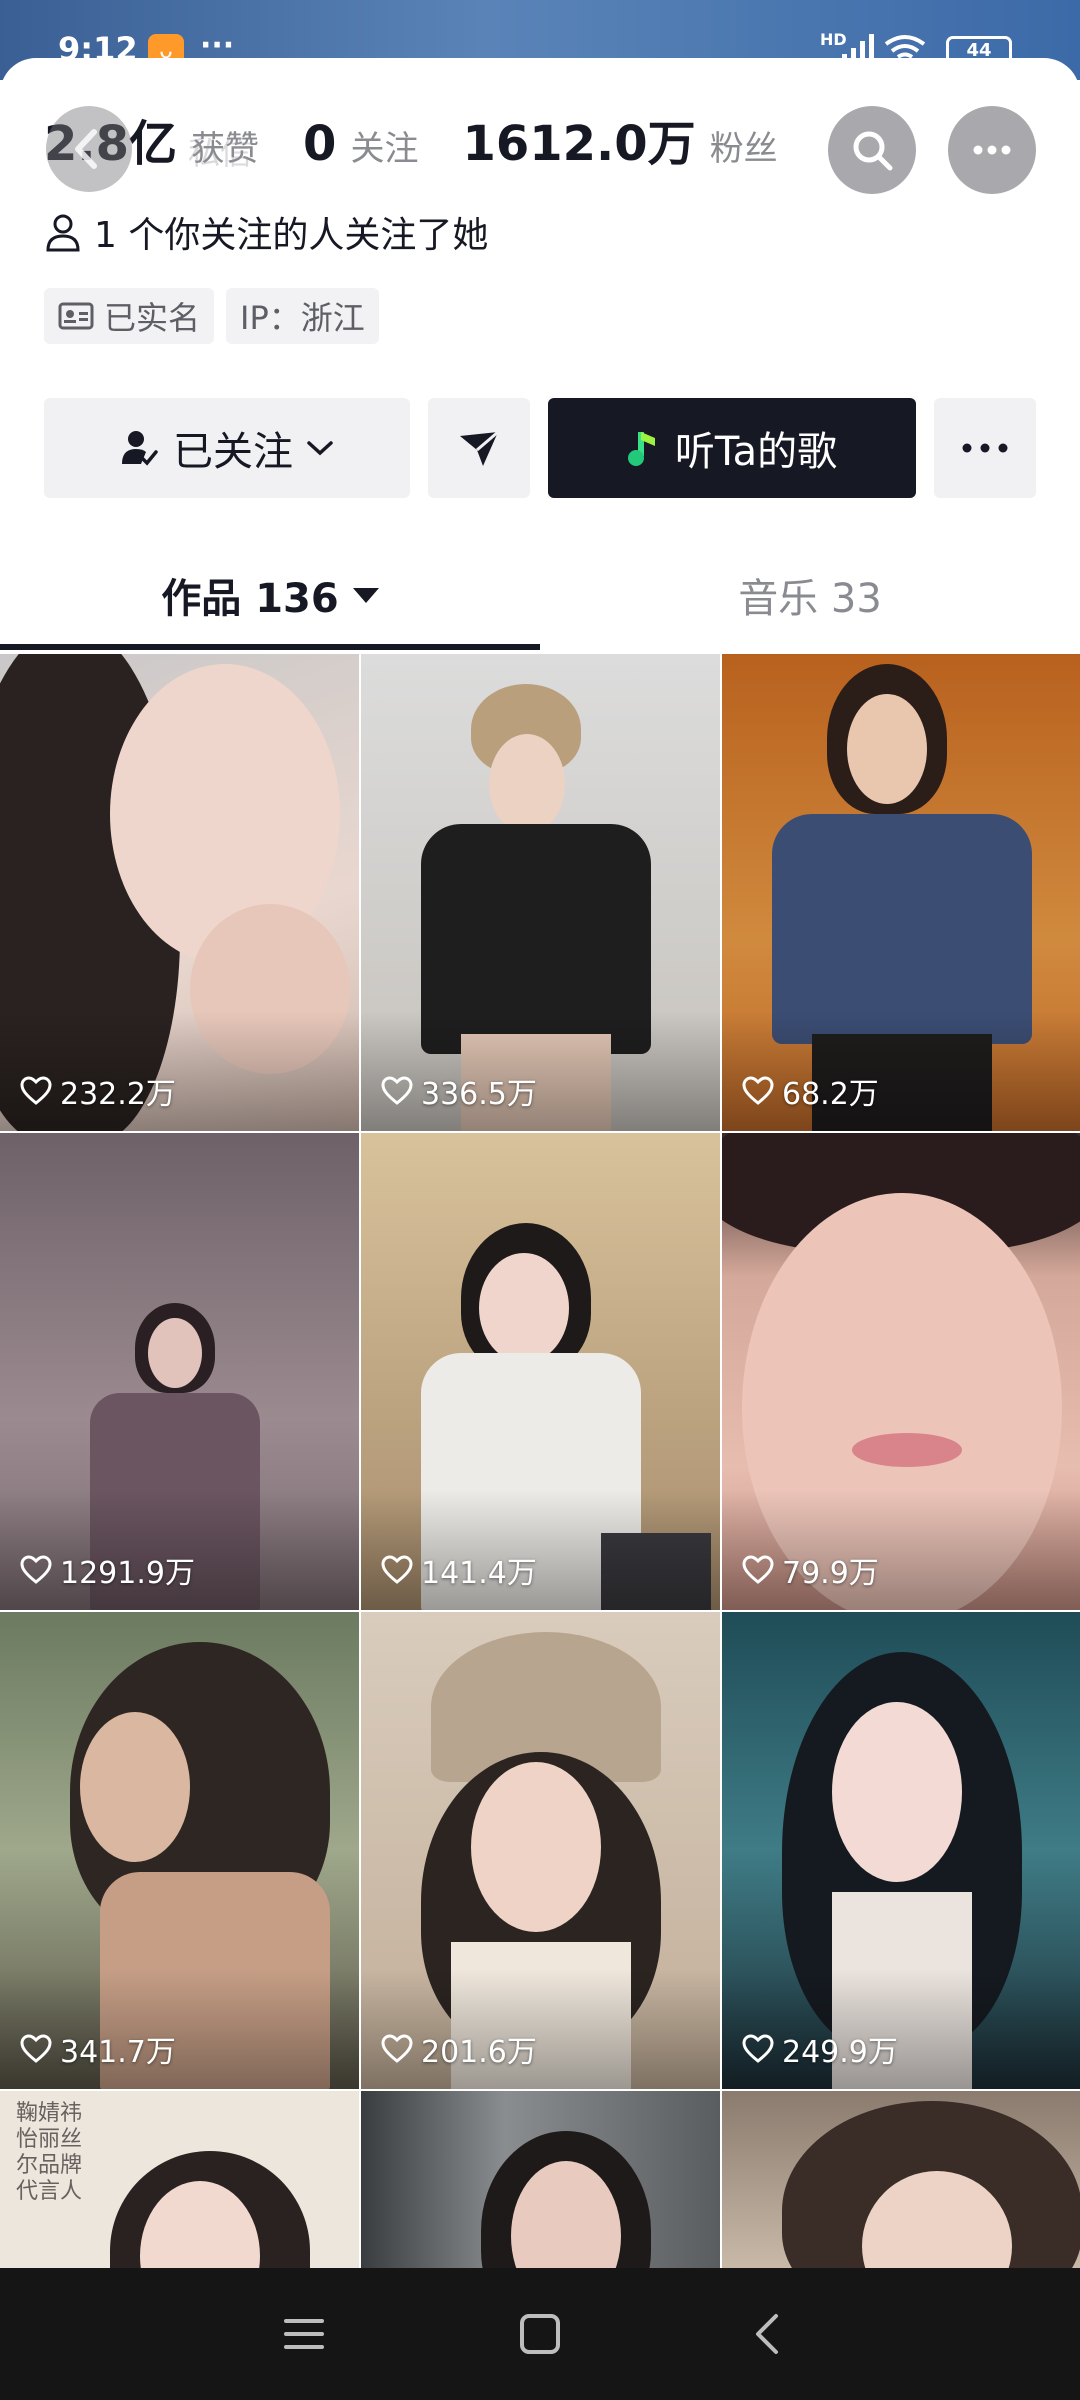 This screenshot has width=1080, height=2400. I want to click on home-icon, so click(540, 2334).